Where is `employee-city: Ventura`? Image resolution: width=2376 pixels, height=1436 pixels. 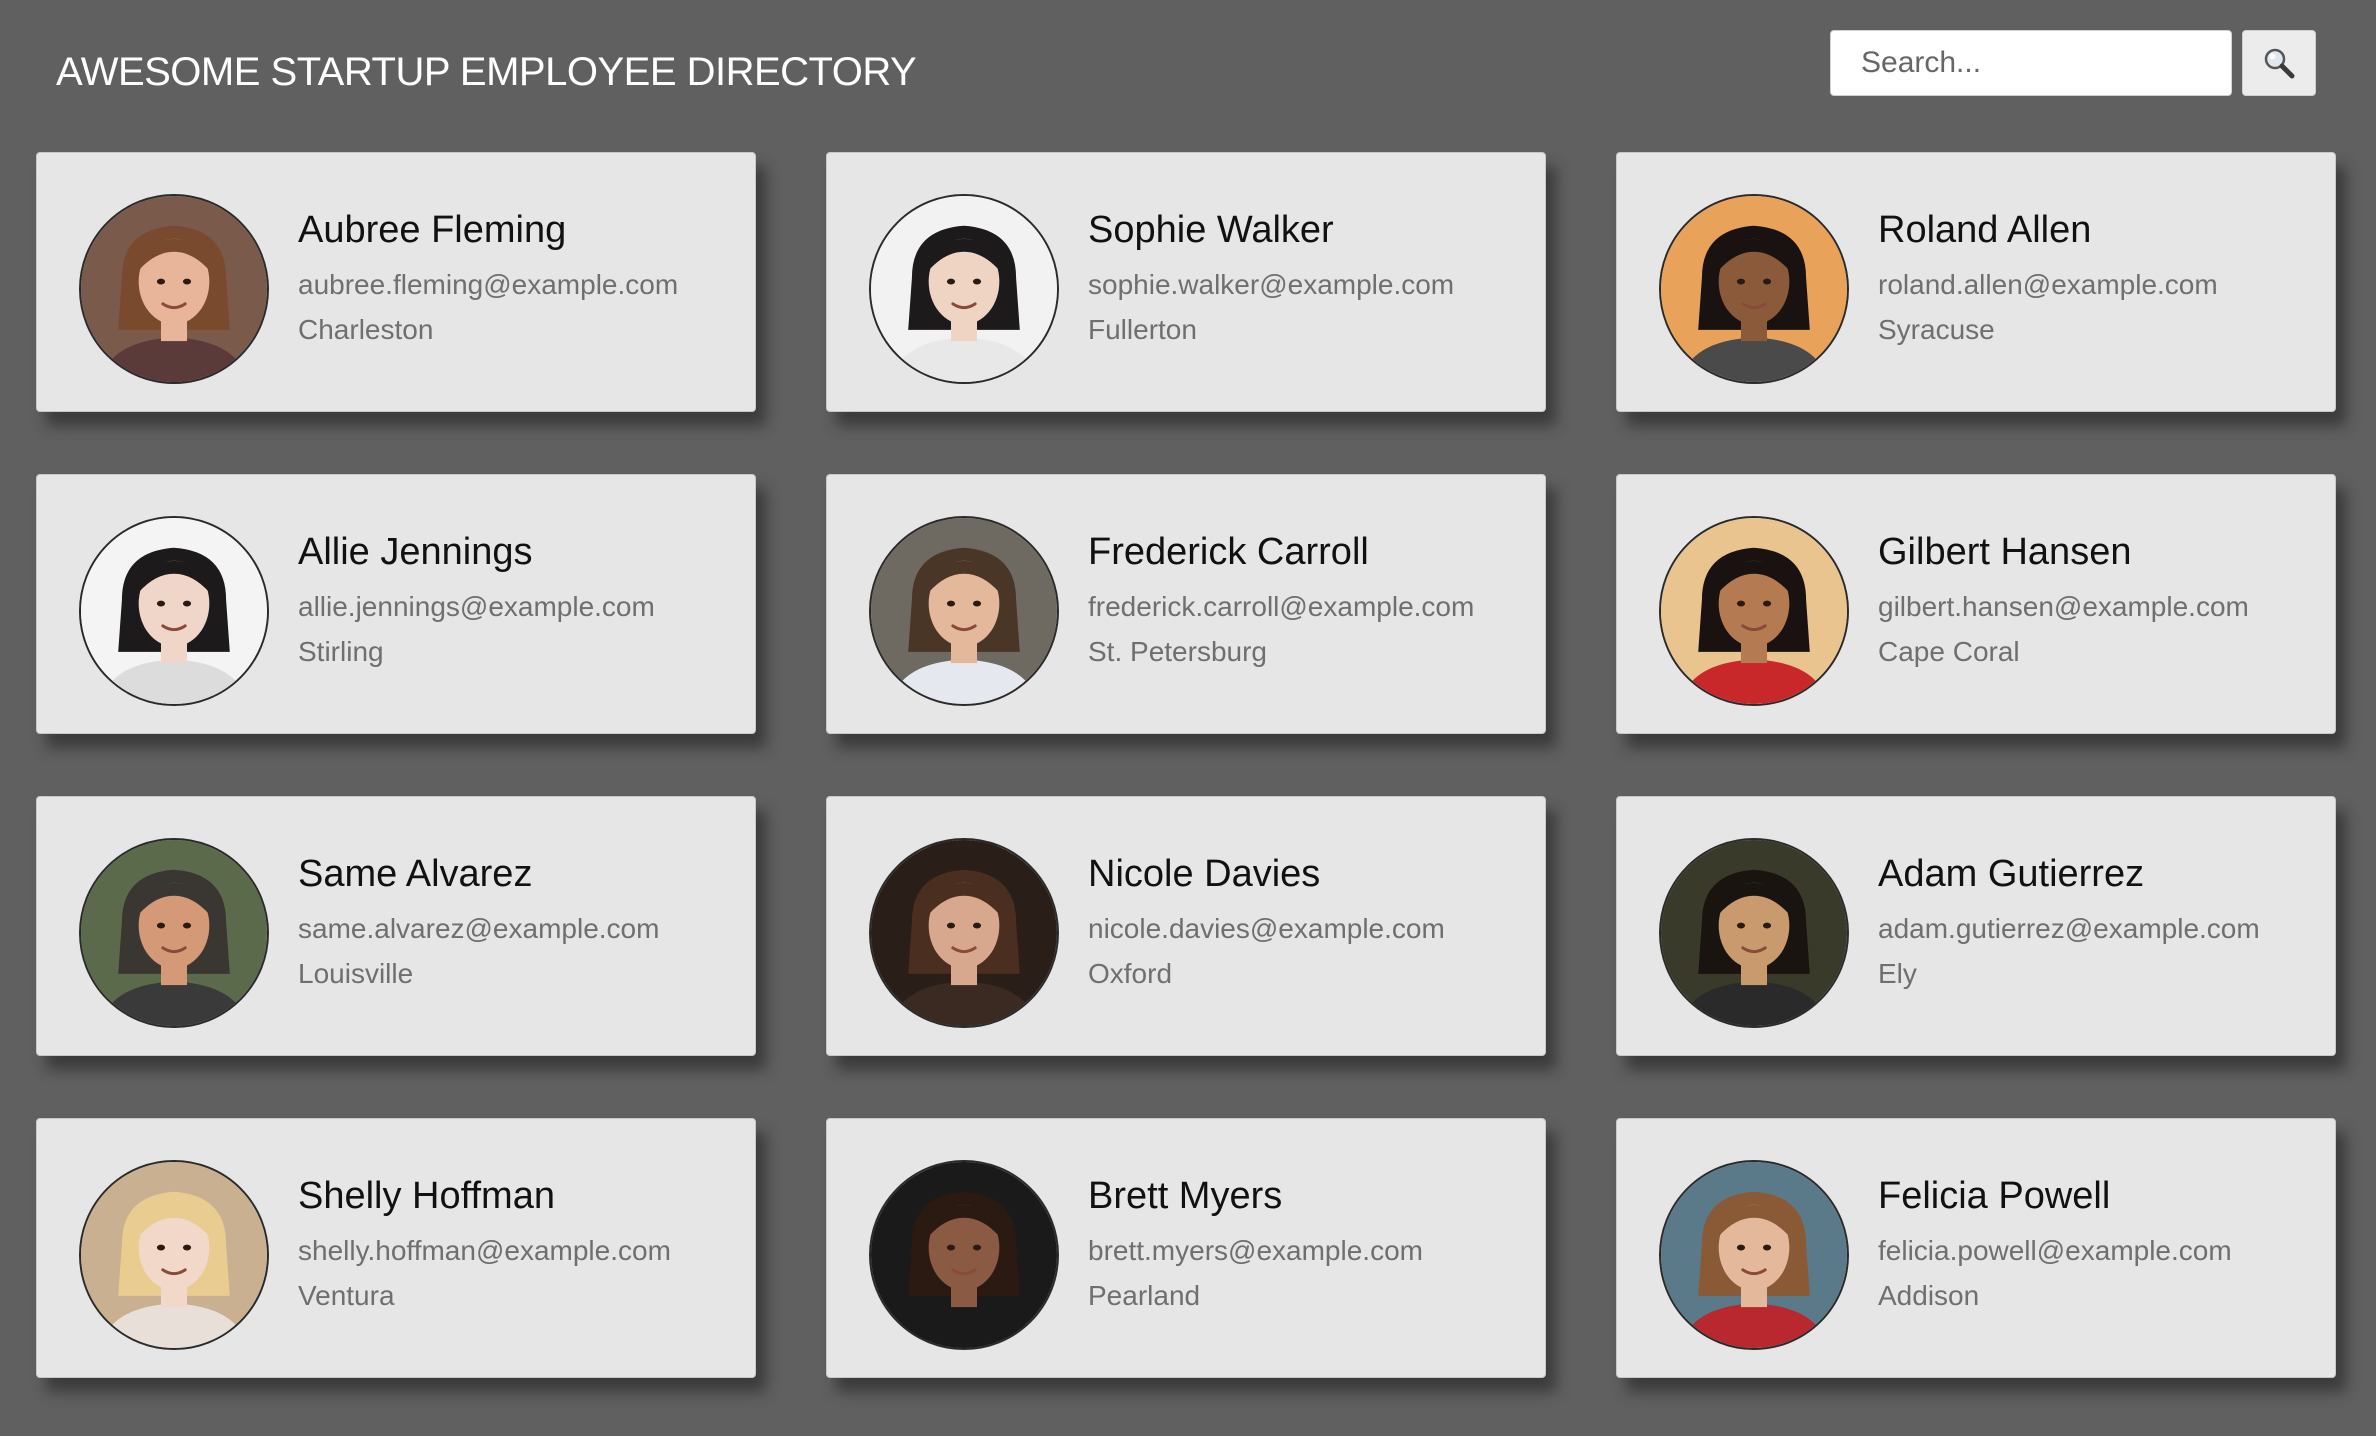
employee-city: Ventura is located at coordinates (346, 1295).